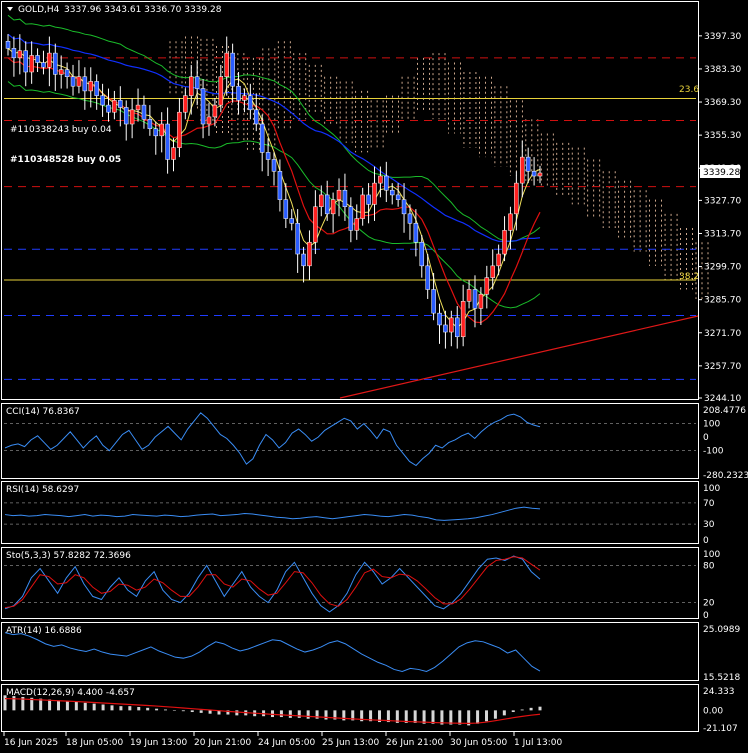 The height and width of the screenshot is (753, 748). Describe the element at coordinates (722, 37) in the screenshot. I see `price-tick-label: 3397.30` at that location.